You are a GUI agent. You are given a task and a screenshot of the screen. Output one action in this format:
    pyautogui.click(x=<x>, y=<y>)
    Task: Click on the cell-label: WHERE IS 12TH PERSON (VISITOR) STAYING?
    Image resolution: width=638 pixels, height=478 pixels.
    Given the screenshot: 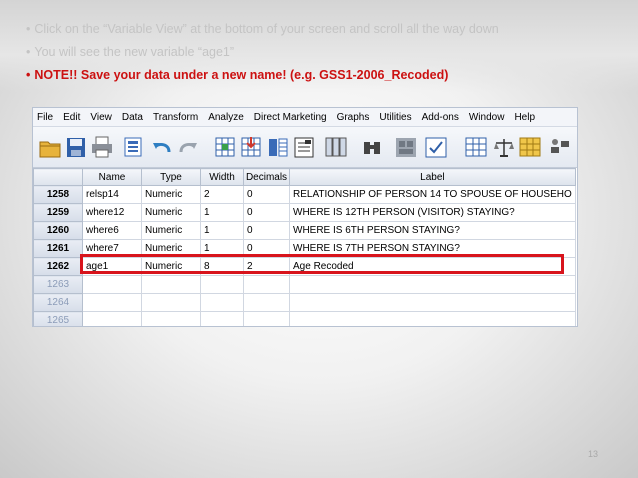 What is the action you would take?
    pyautogui.click(x=432, y=212)
    